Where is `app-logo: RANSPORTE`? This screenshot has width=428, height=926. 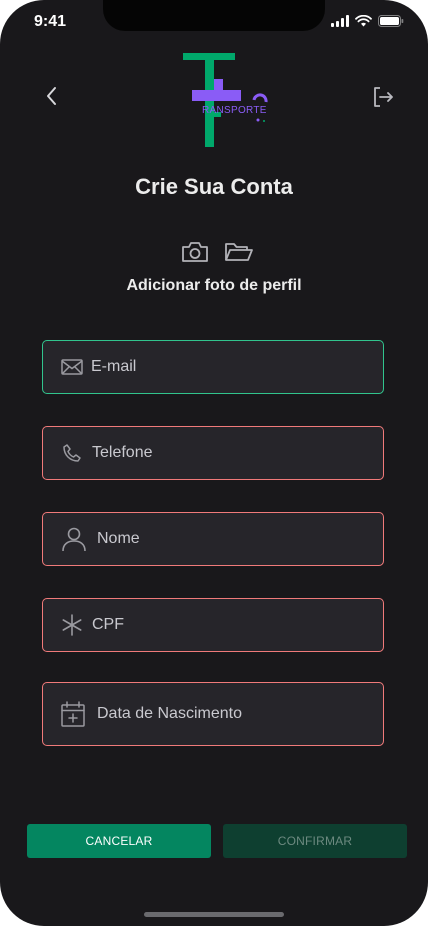 app-logo: RANSPORTE is located at coordinates (226, 100).